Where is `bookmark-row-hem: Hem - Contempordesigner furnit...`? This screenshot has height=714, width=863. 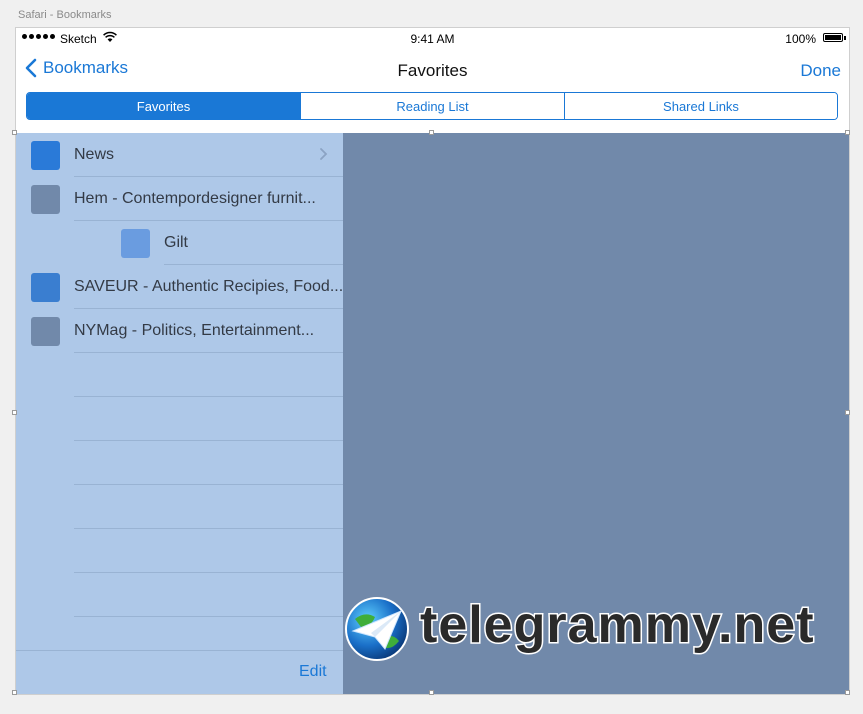 bookmark-row-hem: Hem - Contempordesigner furnit... is located at coordinates (179, 199).